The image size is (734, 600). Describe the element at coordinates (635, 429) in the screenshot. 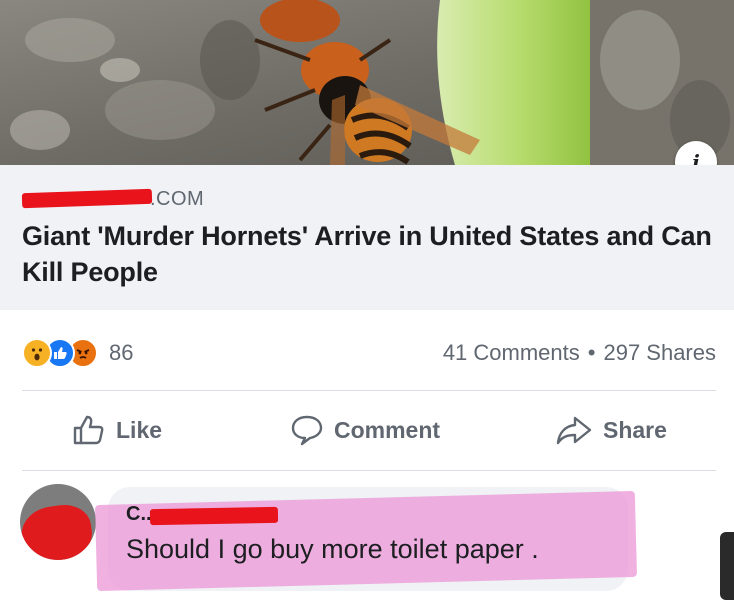

I see `share-label: Share` at that location.